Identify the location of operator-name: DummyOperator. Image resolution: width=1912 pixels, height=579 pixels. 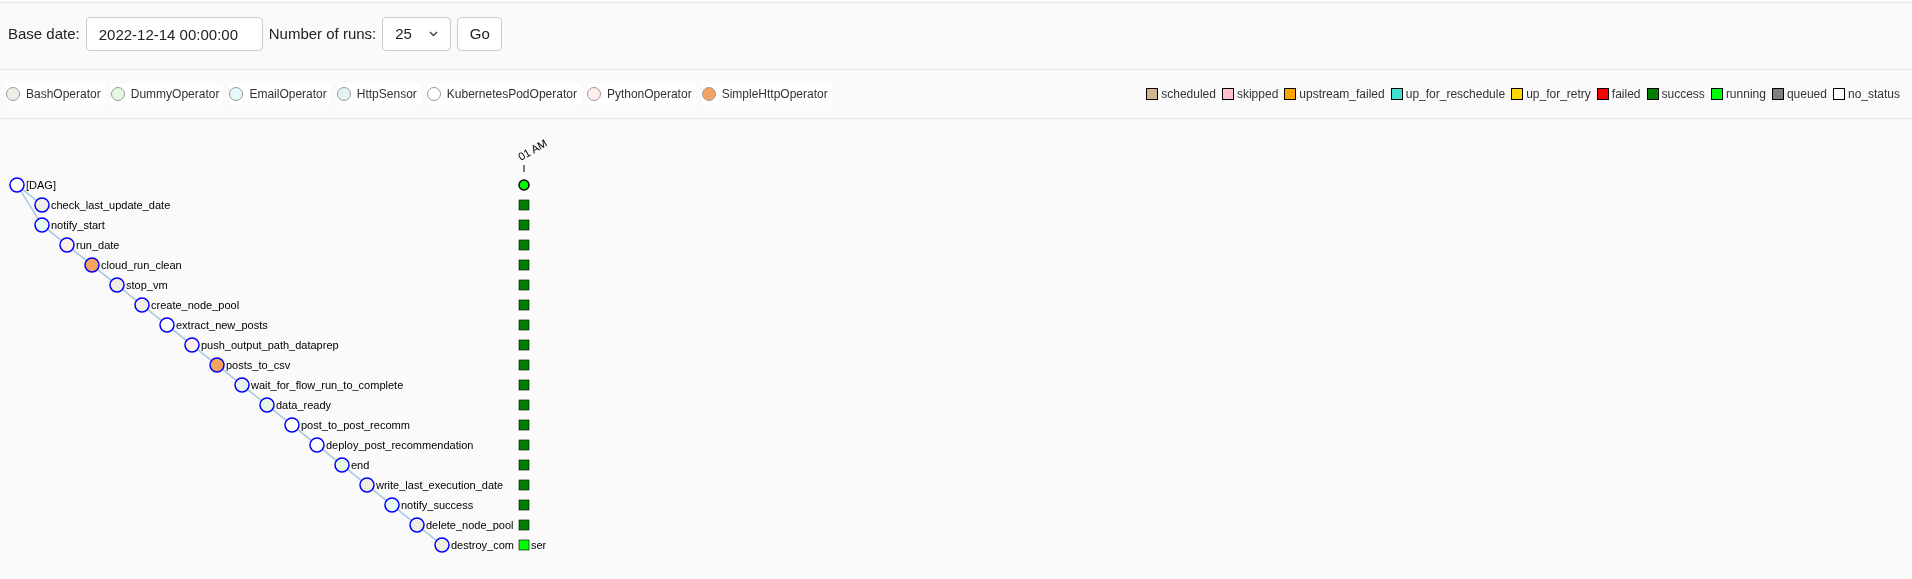
(175, 94).